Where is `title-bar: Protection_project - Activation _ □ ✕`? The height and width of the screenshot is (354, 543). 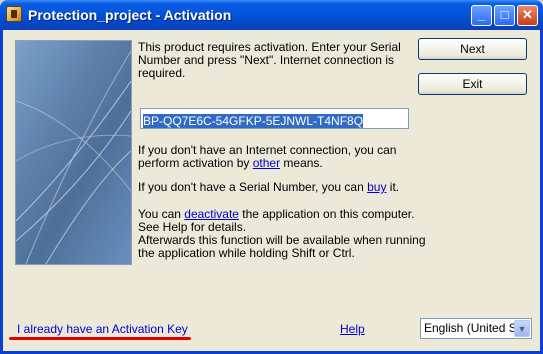
title-bar: Protection_project - Activation _ □ ✕ is located at coordinates (271, 15).